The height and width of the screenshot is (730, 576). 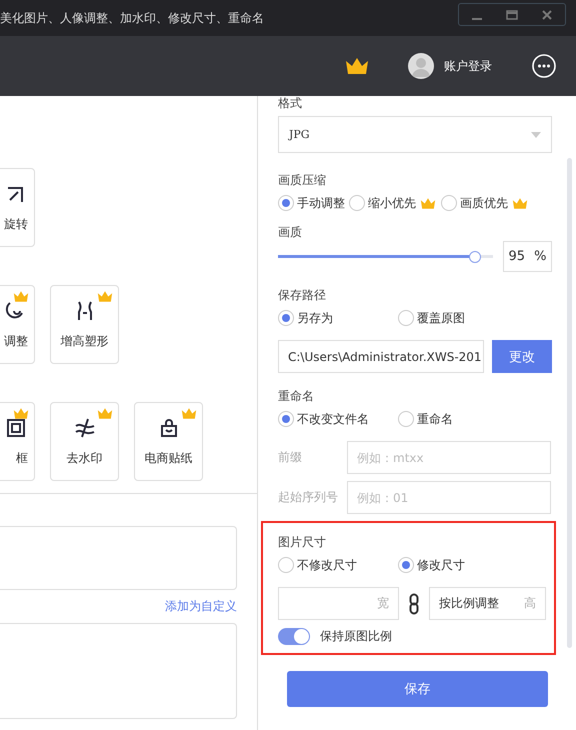 I want to click on frame-icon, so click(x=16, y=428).